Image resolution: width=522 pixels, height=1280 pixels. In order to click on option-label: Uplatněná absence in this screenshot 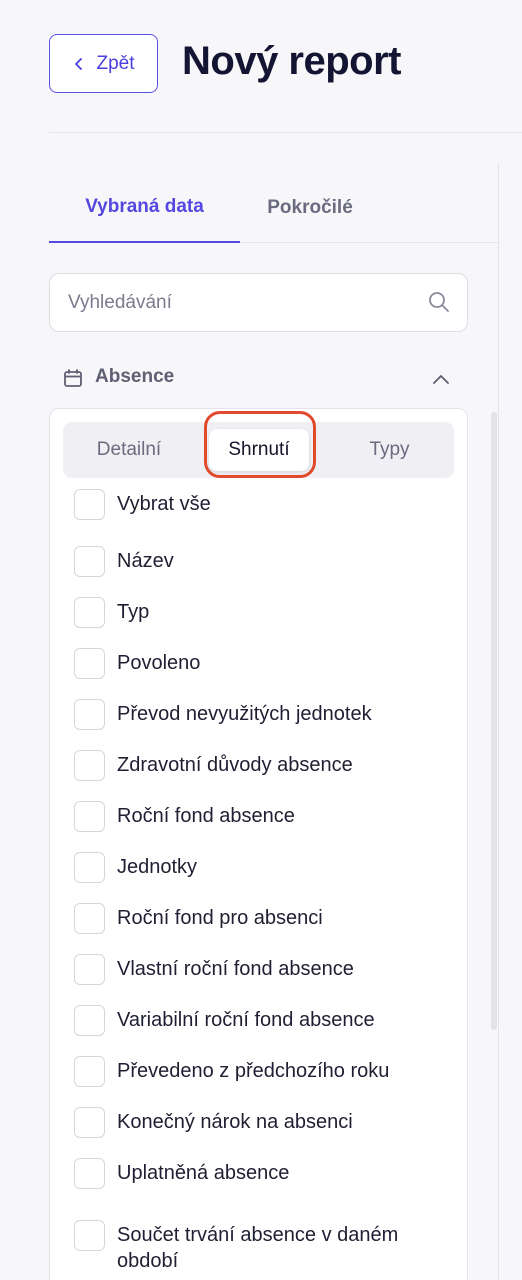, I will do `click(203, 1173)`.